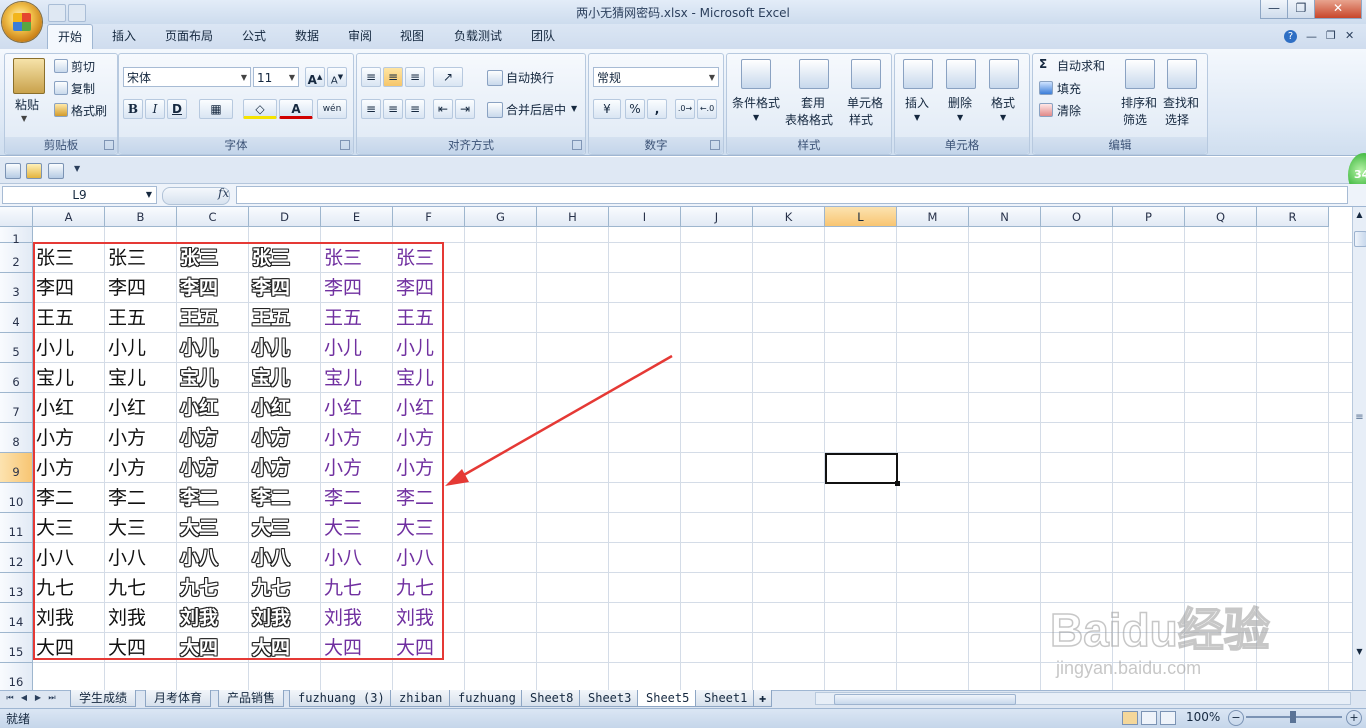 This screenshot has height=728, width=1366. What do you see at coordinates (726, 698) in the screenshot?
I see `sheet-tab: Sheet1` at bounding box center [726, 698].